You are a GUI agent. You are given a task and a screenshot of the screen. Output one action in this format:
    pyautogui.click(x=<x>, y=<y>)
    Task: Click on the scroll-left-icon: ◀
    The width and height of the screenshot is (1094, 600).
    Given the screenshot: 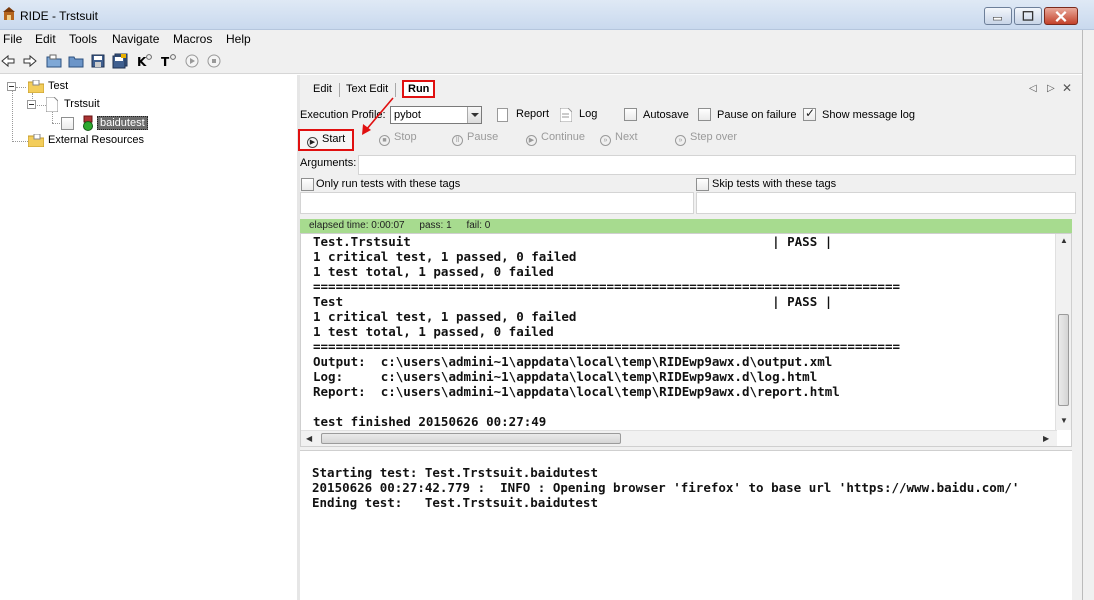 What is the action you would take?
    pyautogui.click(x=309, y=438)
    